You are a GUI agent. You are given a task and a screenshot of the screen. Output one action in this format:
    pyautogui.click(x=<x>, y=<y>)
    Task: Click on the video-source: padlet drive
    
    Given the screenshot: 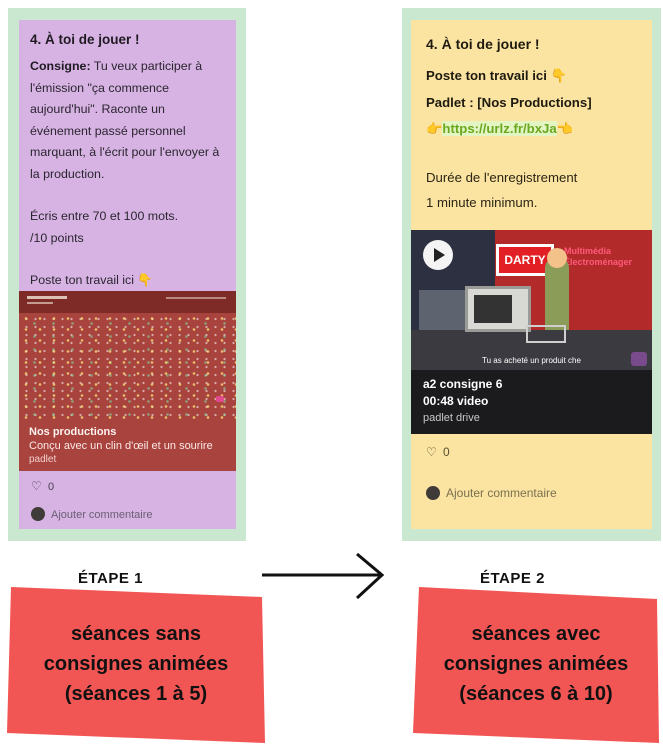 What is the action you would take?
    pyautogui.click(x=451, y=418)
    